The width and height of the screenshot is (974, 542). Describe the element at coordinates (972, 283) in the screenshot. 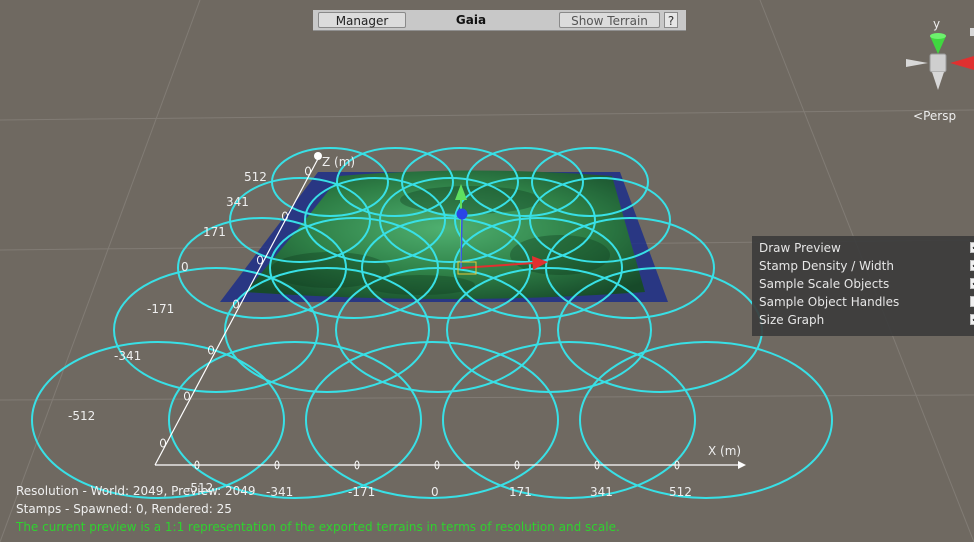

I see `sample-scale-objects-checkbox: ✓` at that location.